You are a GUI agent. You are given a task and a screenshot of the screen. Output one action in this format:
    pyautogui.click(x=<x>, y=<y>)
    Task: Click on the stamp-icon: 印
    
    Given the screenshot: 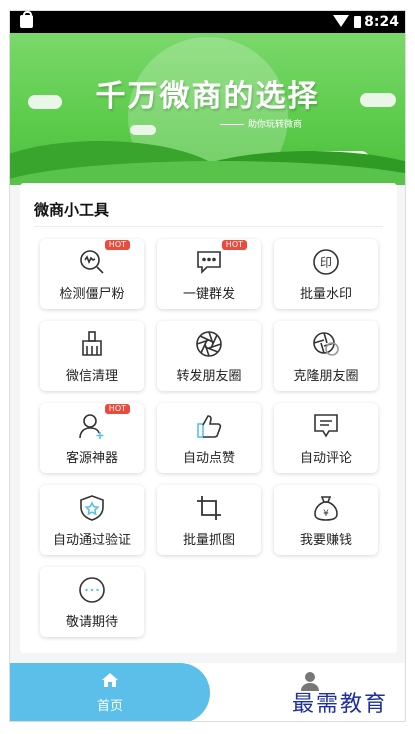 What is the action you would take?
    pyautogui.click(x=326, y=262)
    